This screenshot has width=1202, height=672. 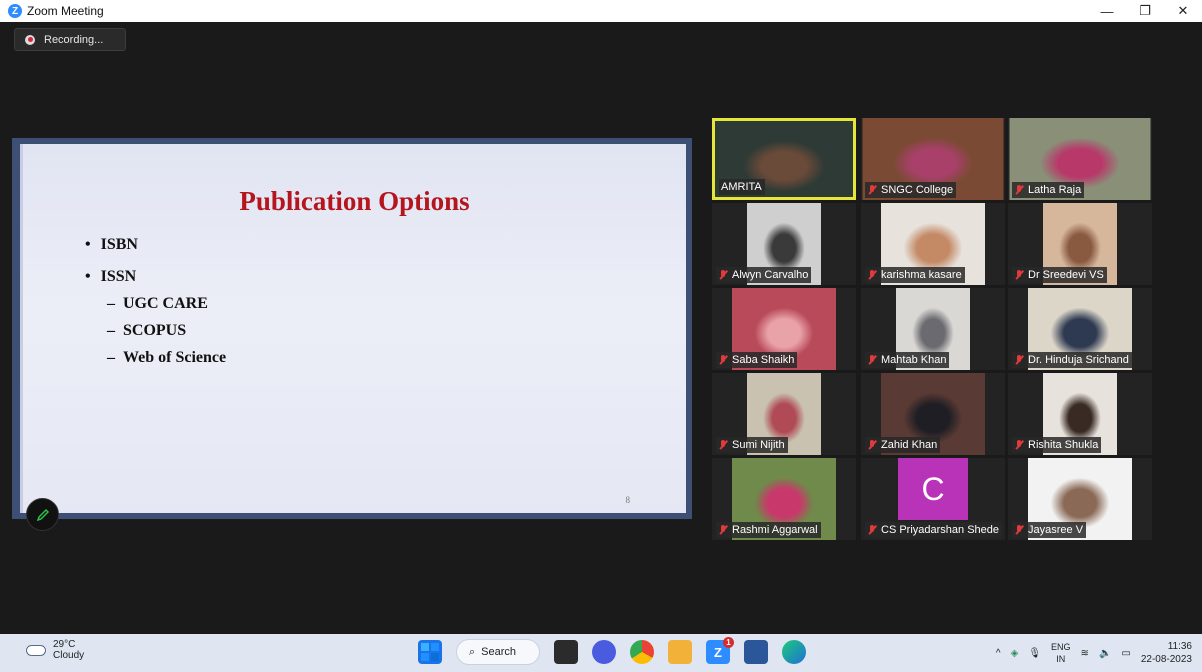 What do you see at coordinates (1094, 653) in the screenshot?
I see `system-tray: ^ ◈ 🎙 ENG IN ≋ 🔈 ▭ 11:36 22-08-2023` at bounding box center [1094, 653].